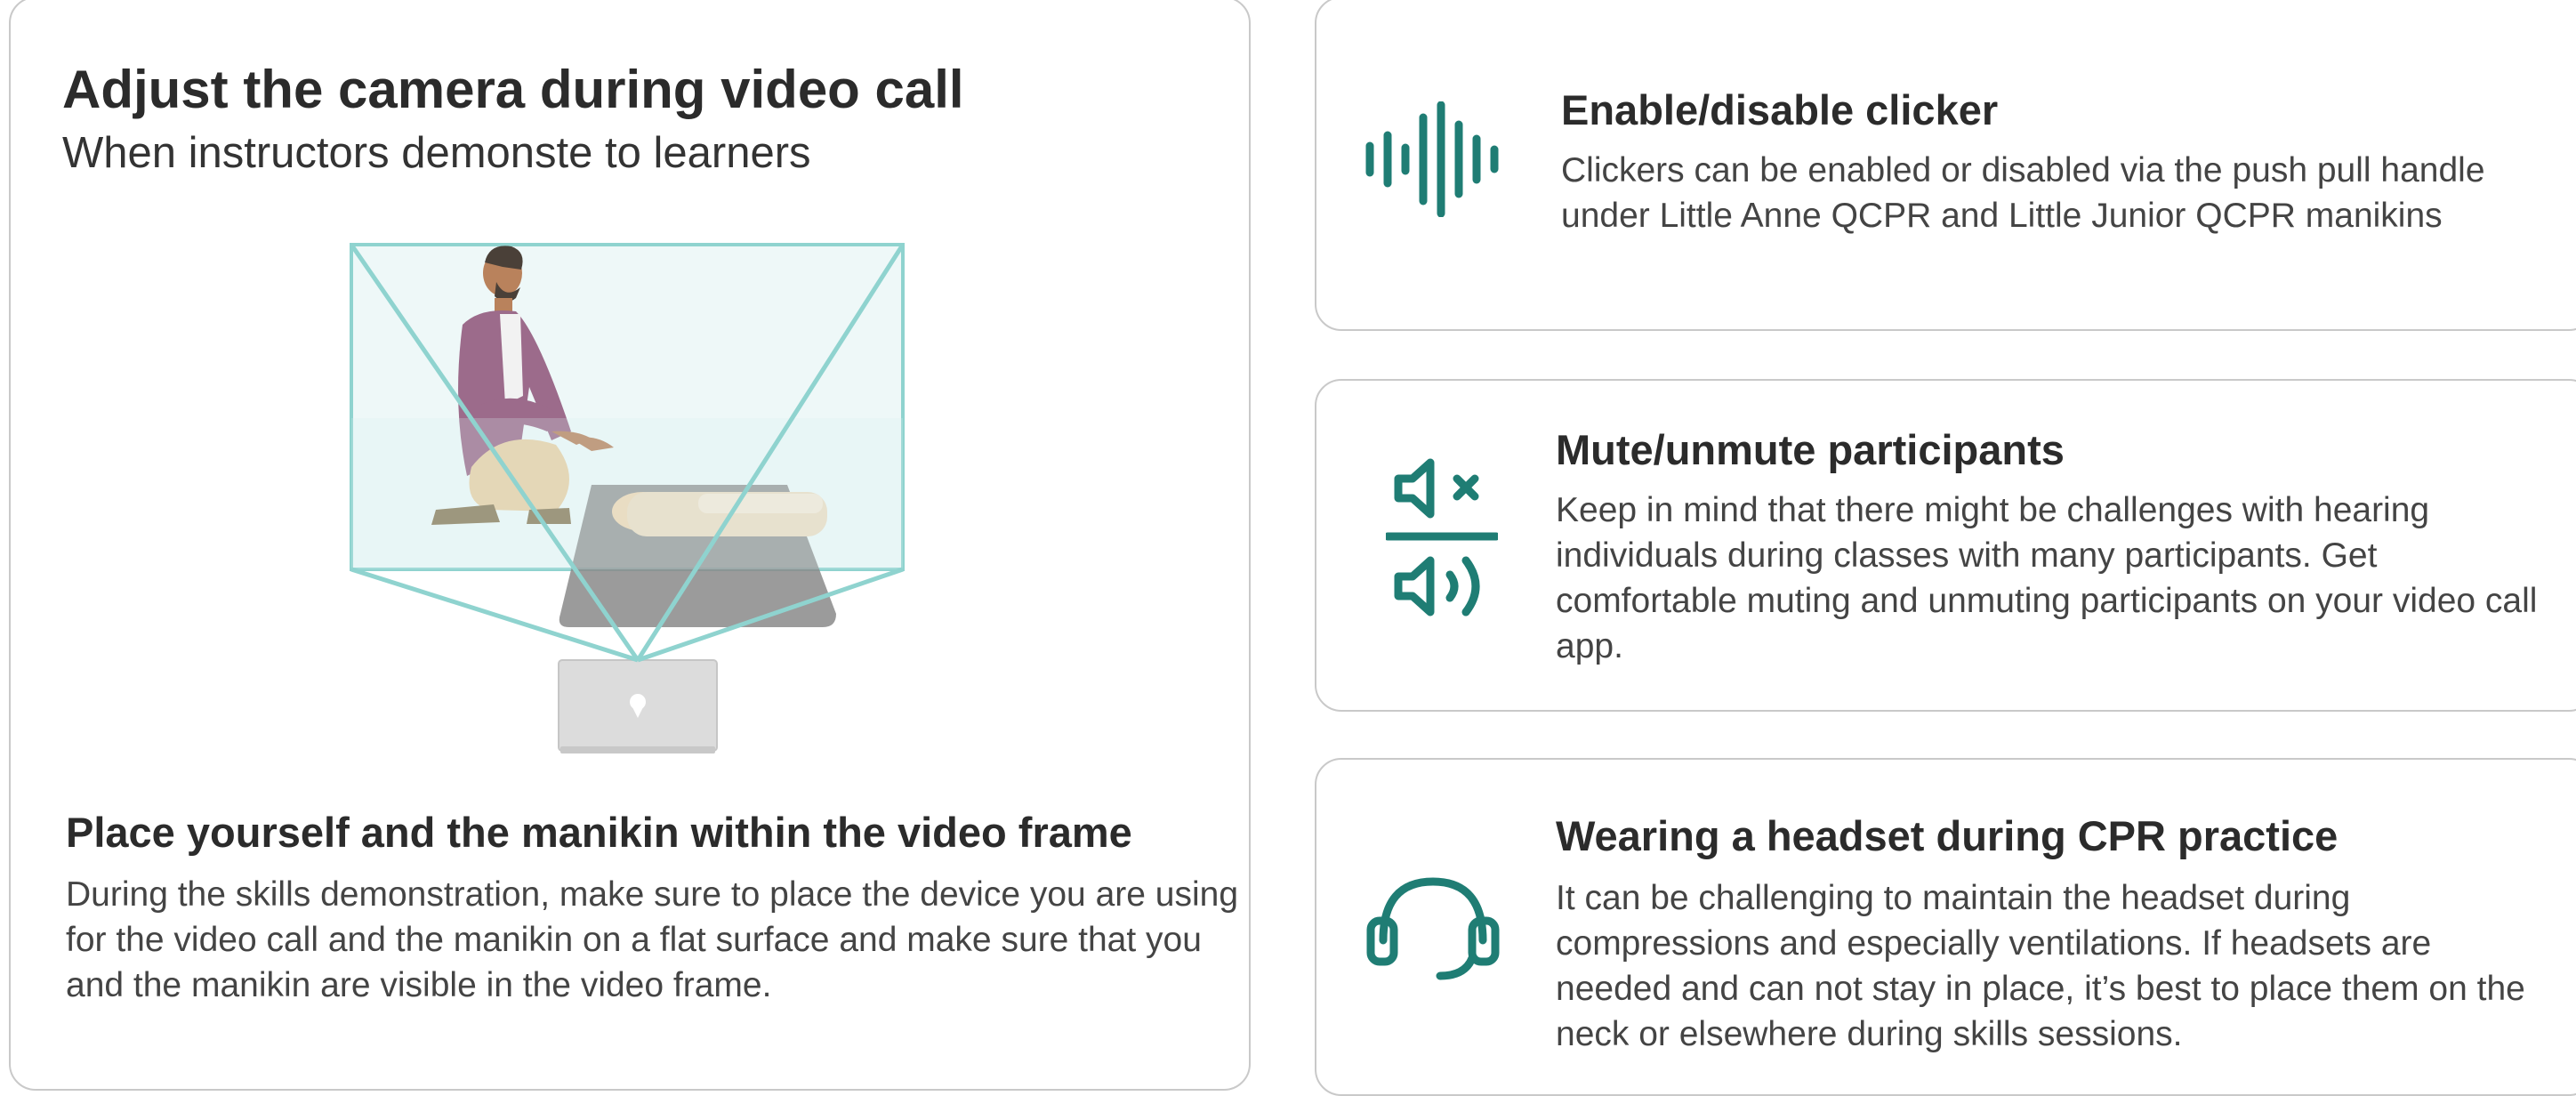 This screenshot has height=1096, width=2576. I want to click on page-subtitle: When instructors demonste to learners, so click(436, 153).